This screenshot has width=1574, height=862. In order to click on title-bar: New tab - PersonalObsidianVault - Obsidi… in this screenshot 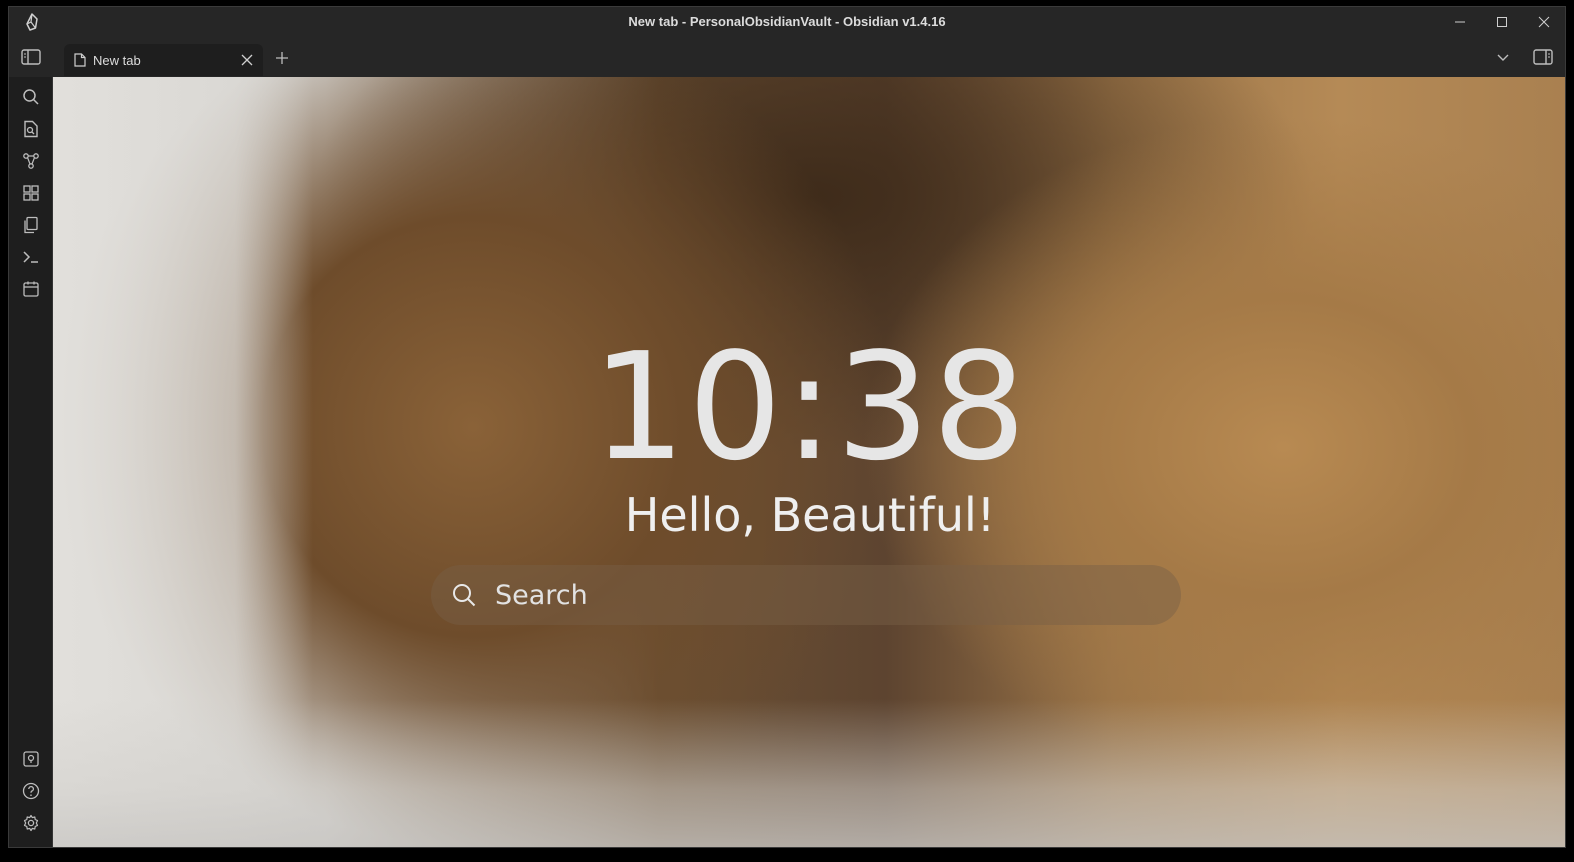, I will do `click(787, 22)`.